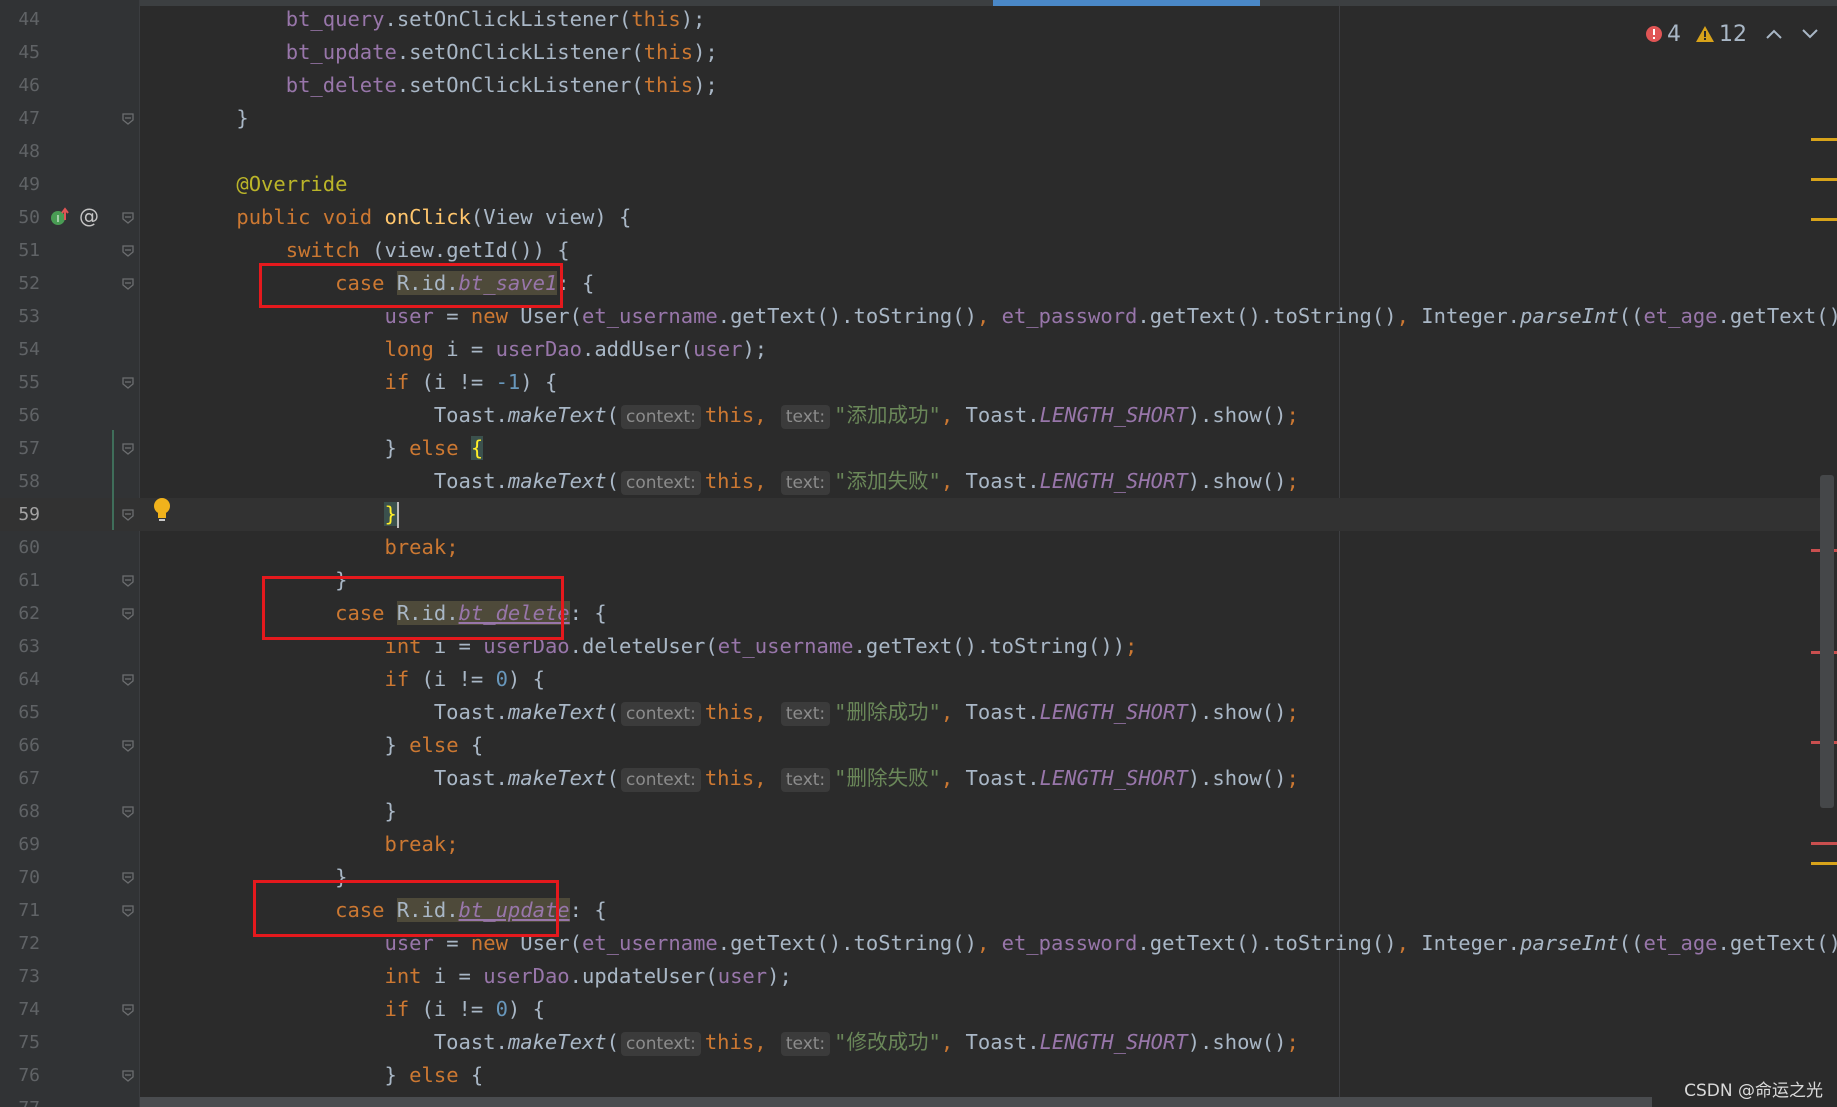  What do you see at coordinates (20, 118) in the screenshot?
I see `line-number: 47` at bounding box center [20, 118].